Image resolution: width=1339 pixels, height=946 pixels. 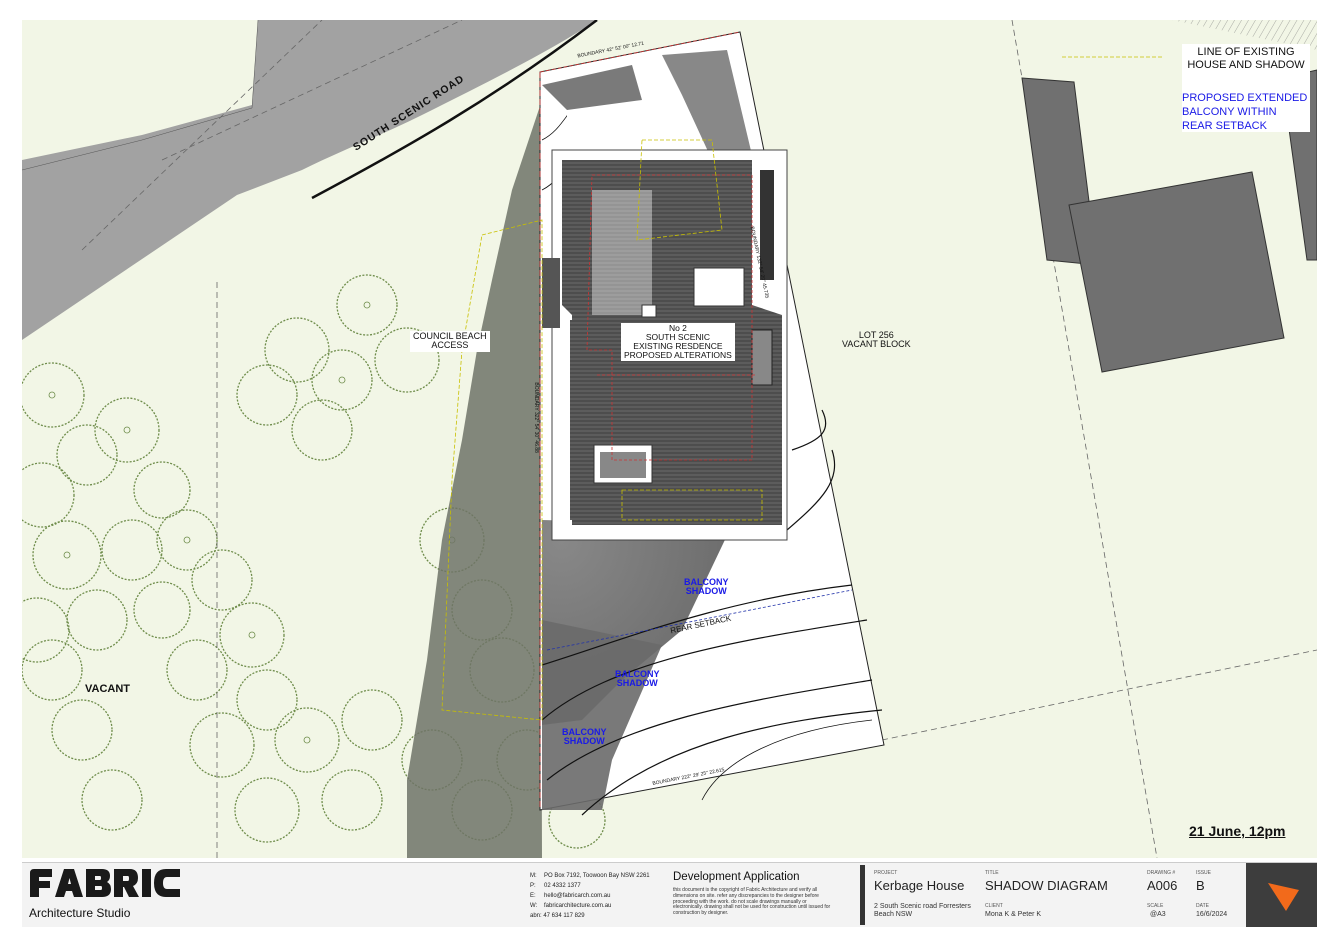 I want to click on drawing-title: SHADOW DIAGRAM, so click(x=1046, y=885).